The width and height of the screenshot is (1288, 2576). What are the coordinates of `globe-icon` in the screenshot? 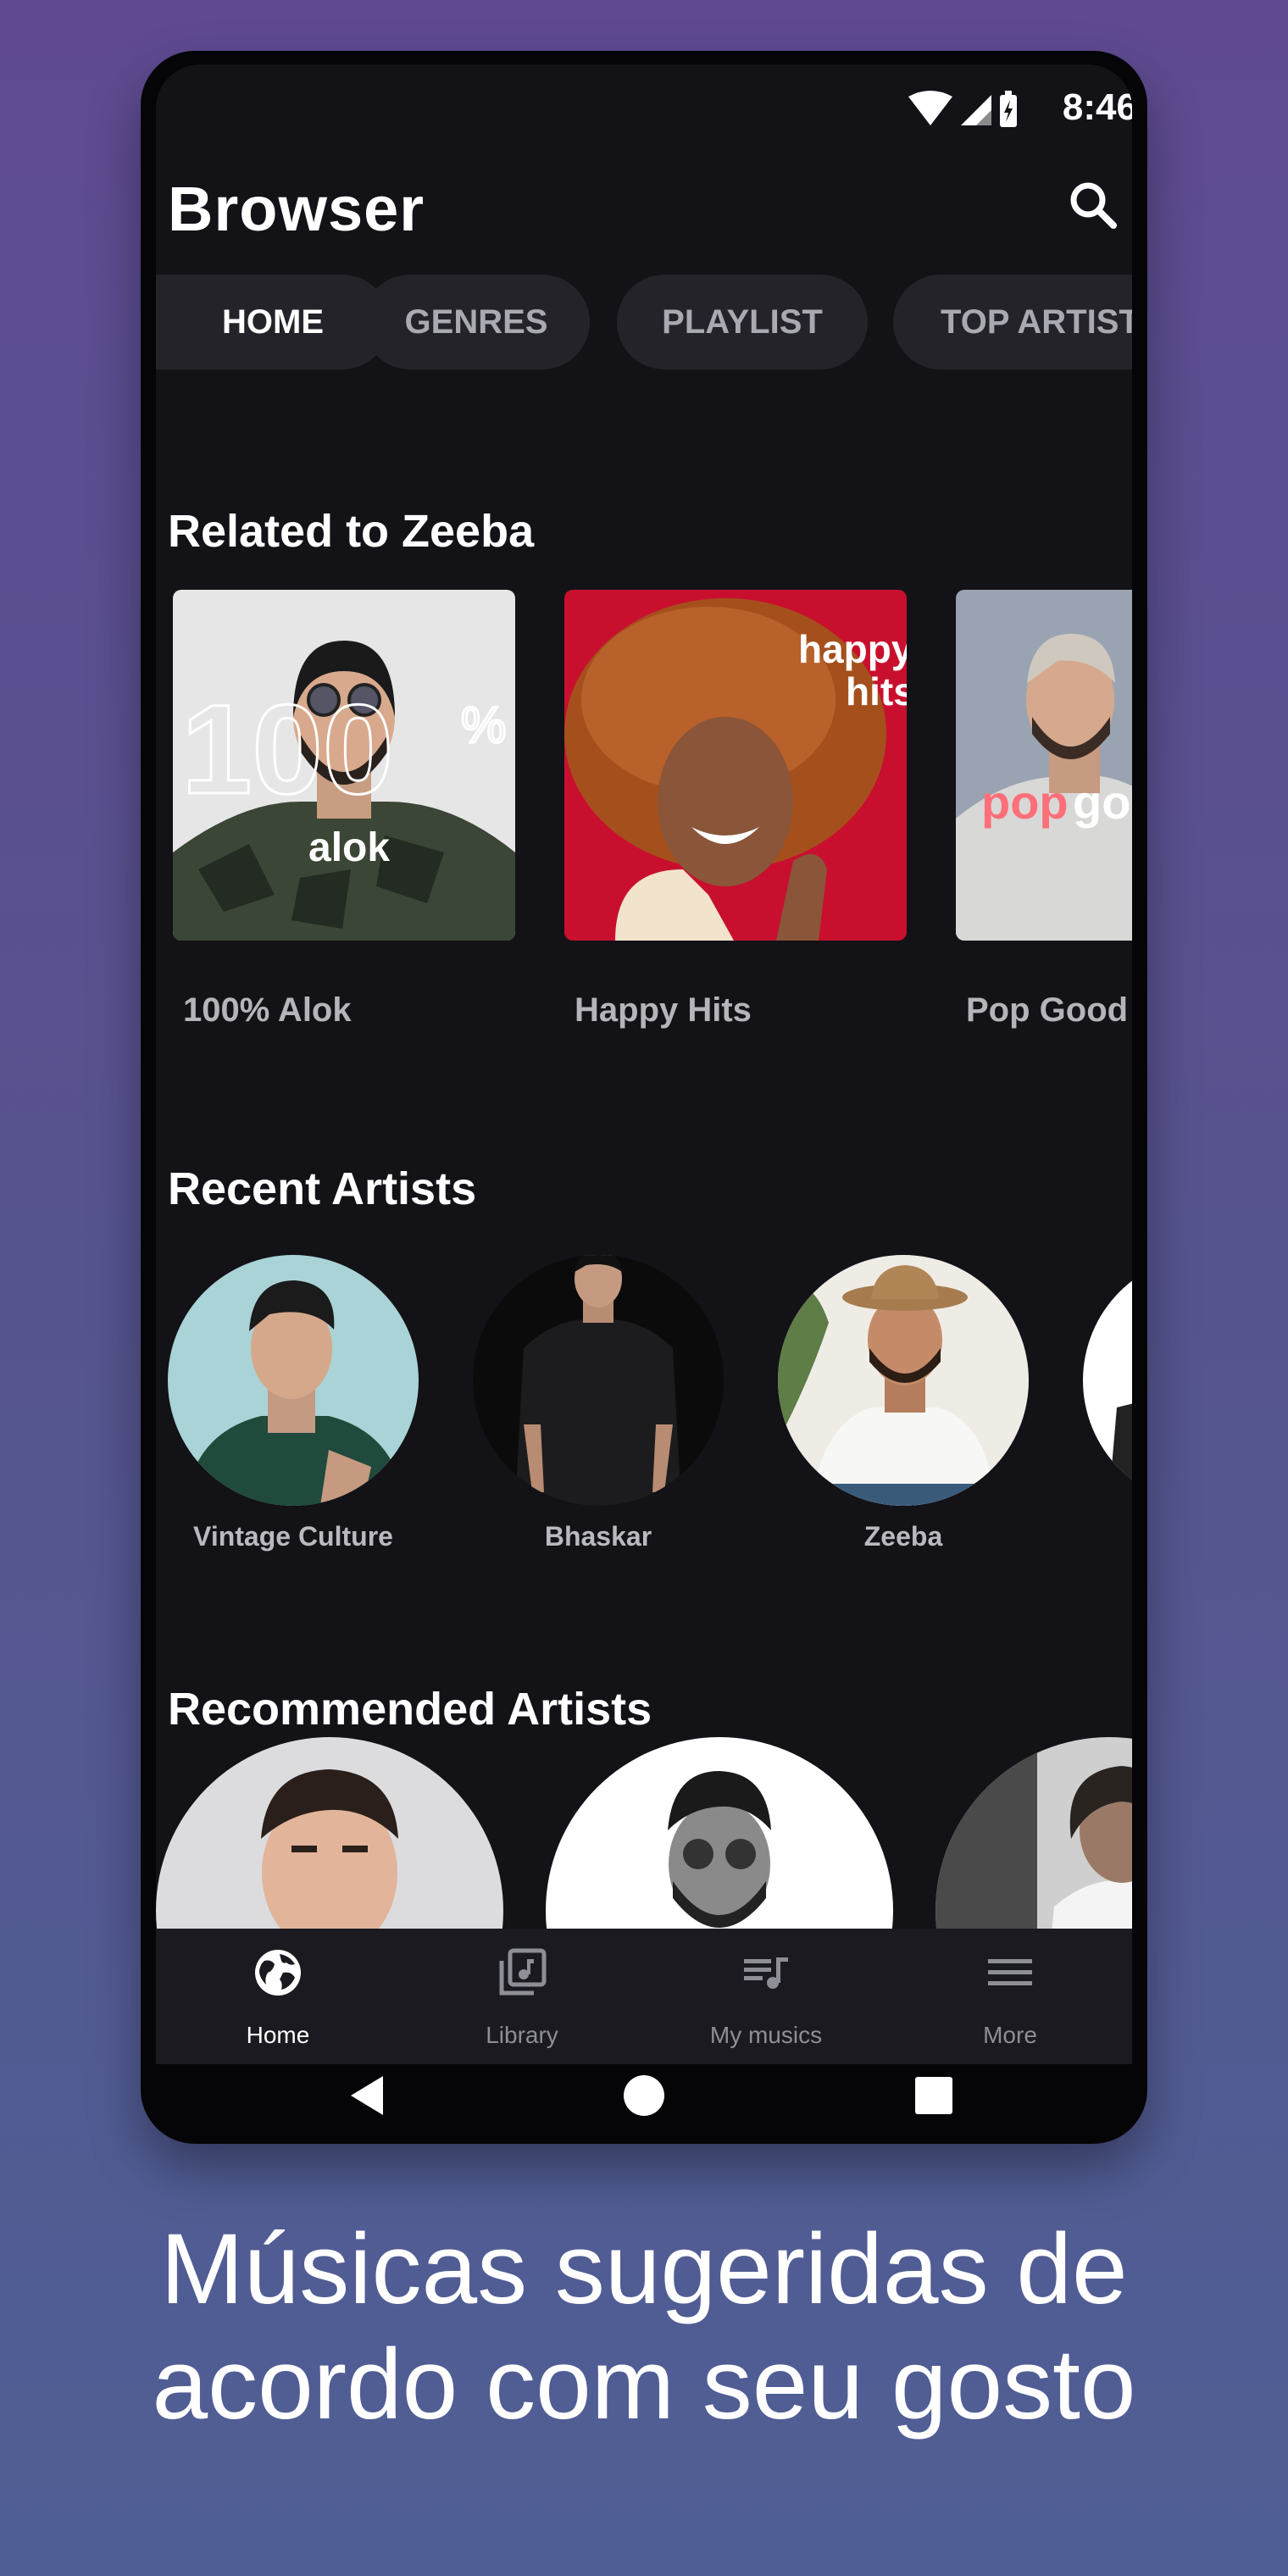 It's located at (278, 1973).